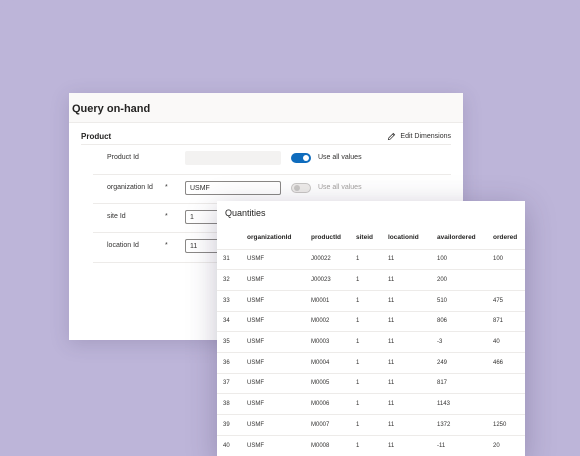 The height and width of the screenshot is (456, 580). What do you see at coordinates (333, 259) in the screenshot?
I see `table-cell: J00022` at bounding box center [333, 259].